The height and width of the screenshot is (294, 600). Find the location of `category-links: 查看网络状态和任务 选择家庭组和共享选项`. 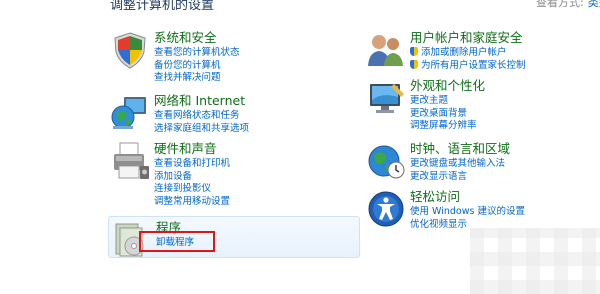

category-links: 查看网络状态和任务 选择家庭组和共享选项 is located at coordinates (201, 122).